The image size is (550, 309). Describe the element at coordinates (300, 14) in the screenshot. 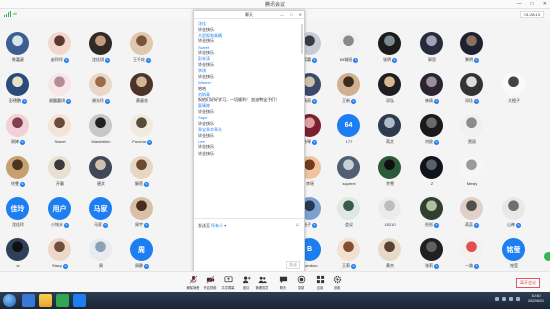

I see `chat-close-button: ✕` at that location.